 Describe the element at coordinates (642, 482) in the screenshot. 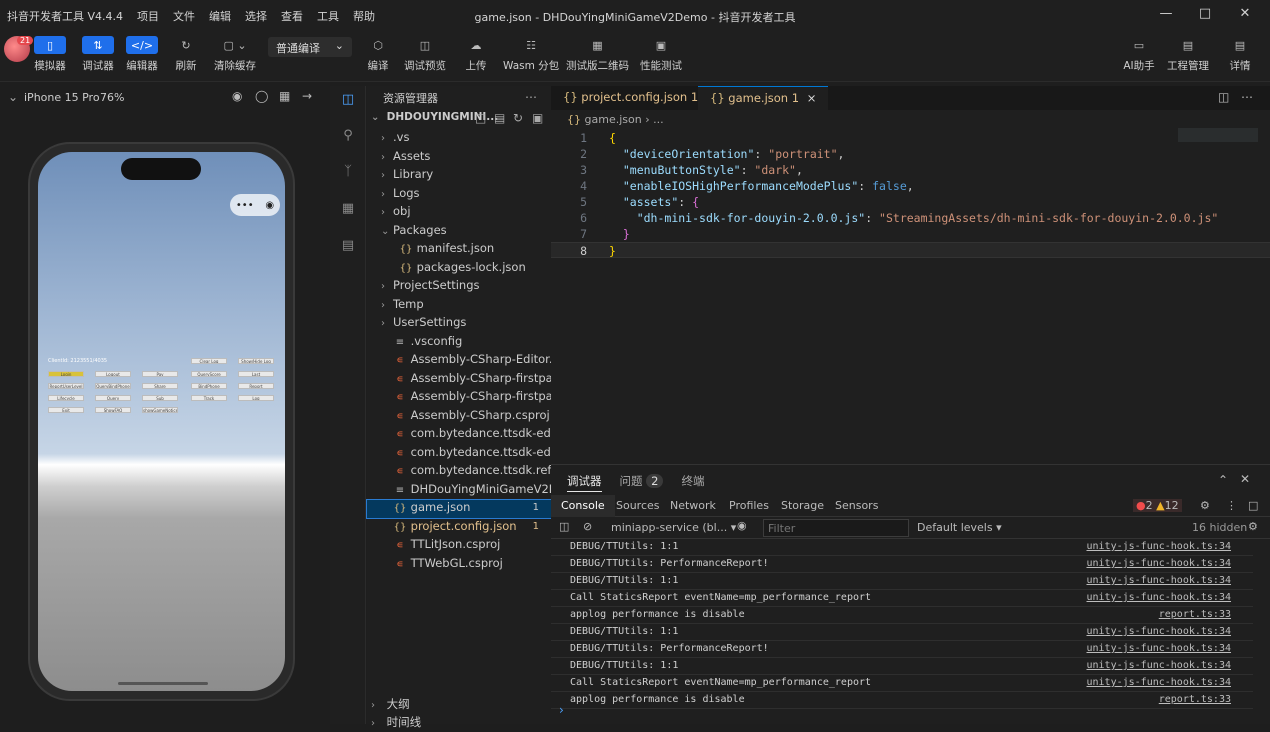

I see `tab-problems: 问题 2` at that location.